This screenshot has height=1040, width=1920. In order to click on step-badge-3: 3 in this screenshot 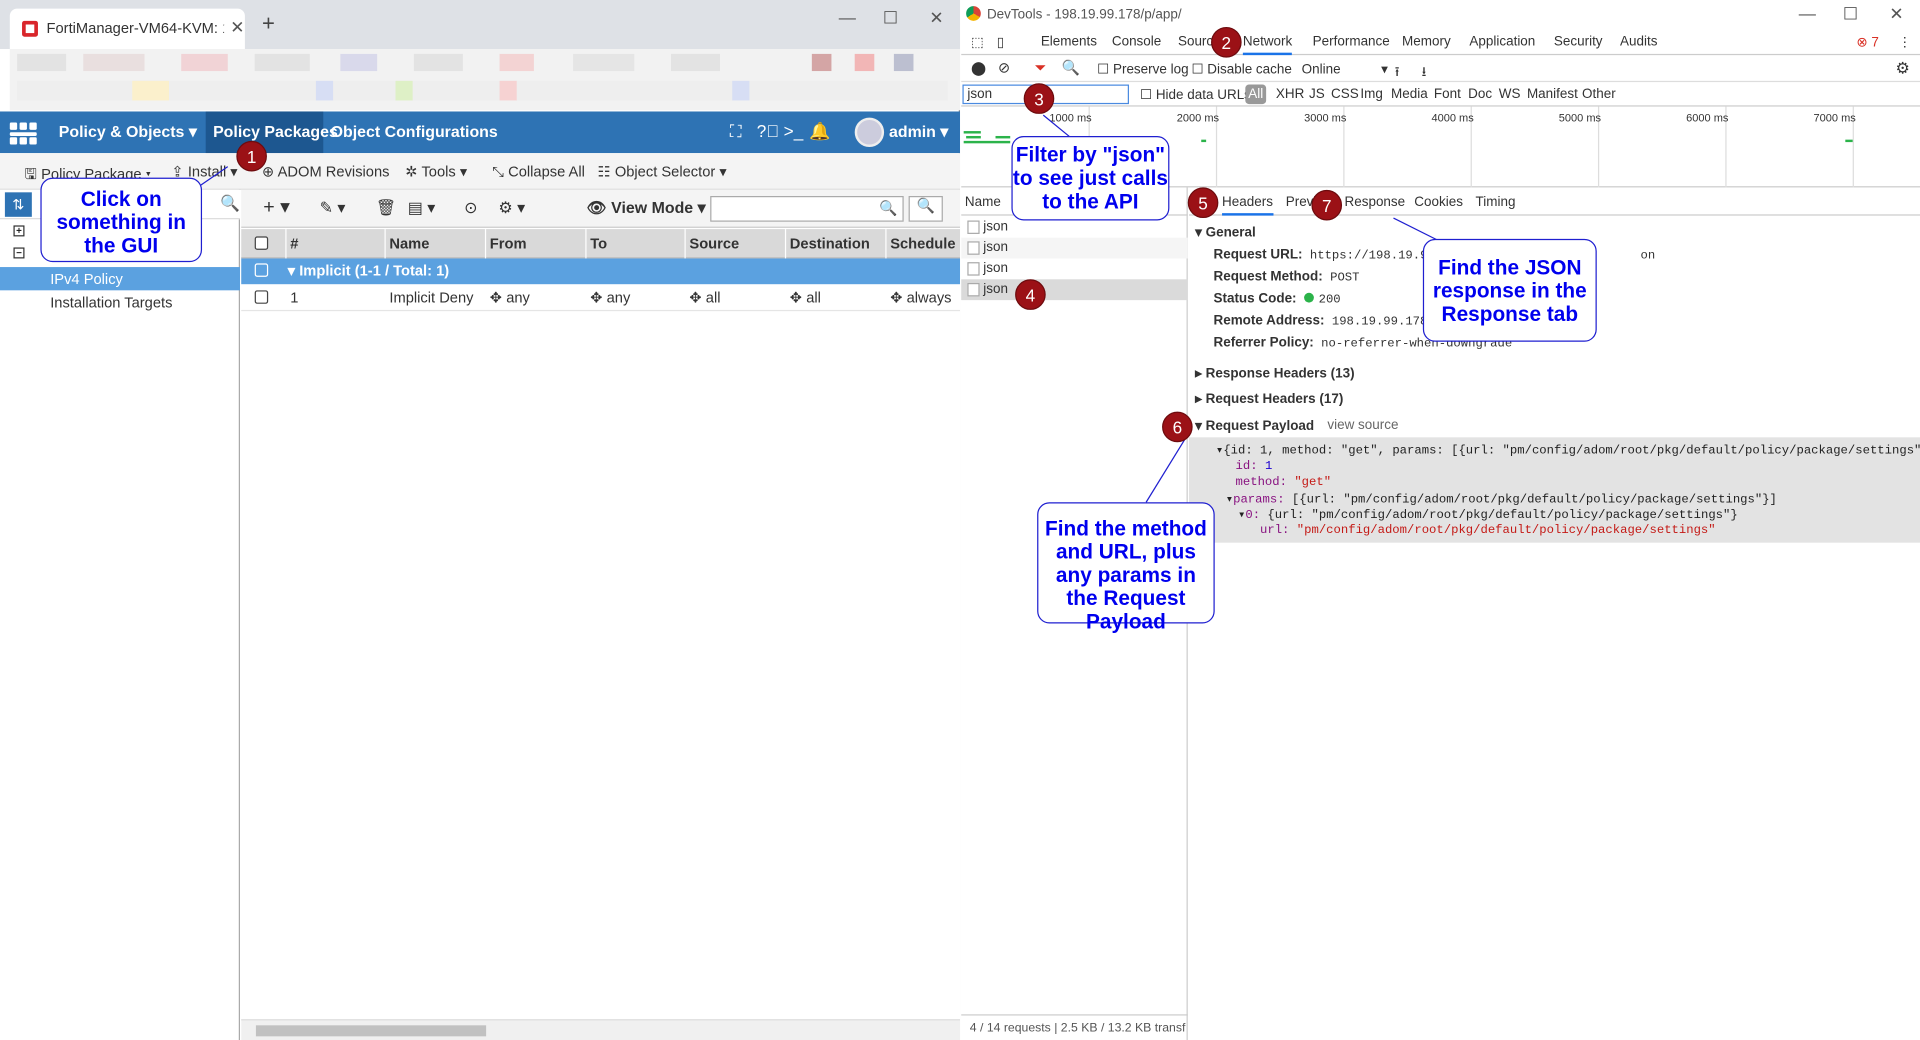, I will do `click(1039, 98)`.